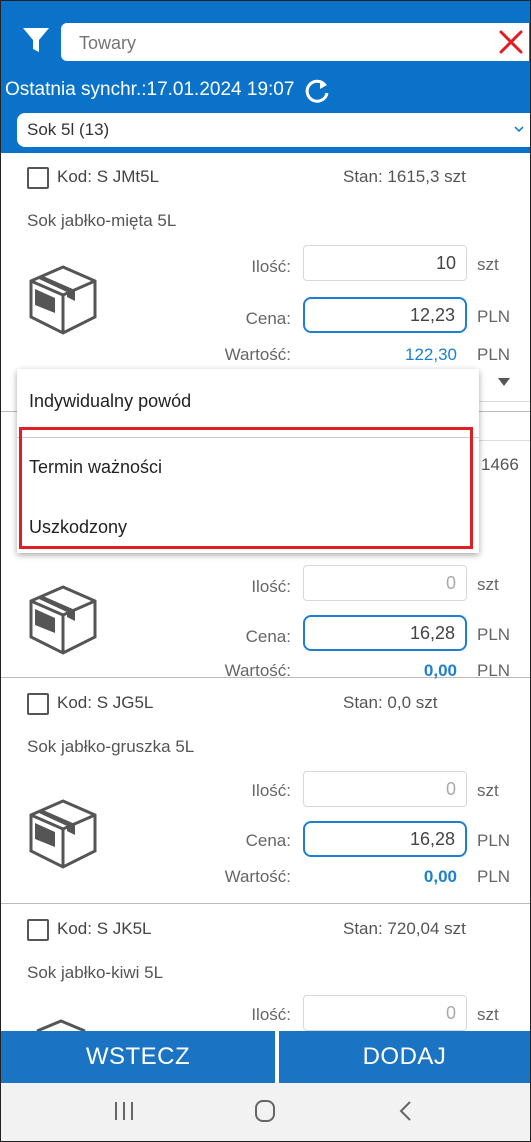 This screenshot has width=531, height=1142. What do you see at coordinates (124, 1111) in the screenshot?
I see `recent-apps-icon` at bounding box center [124, 1111].